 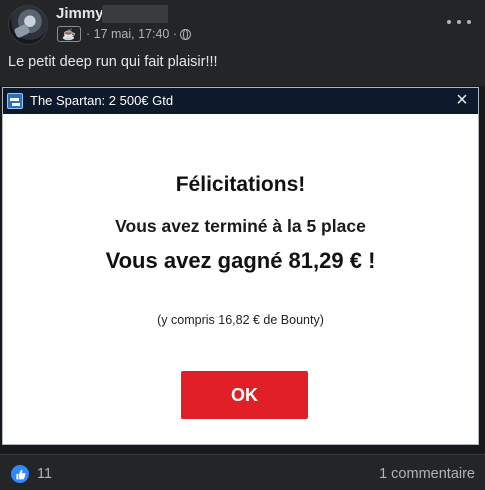 I want to click on ok-button: OK, so click(x=244, y=395).